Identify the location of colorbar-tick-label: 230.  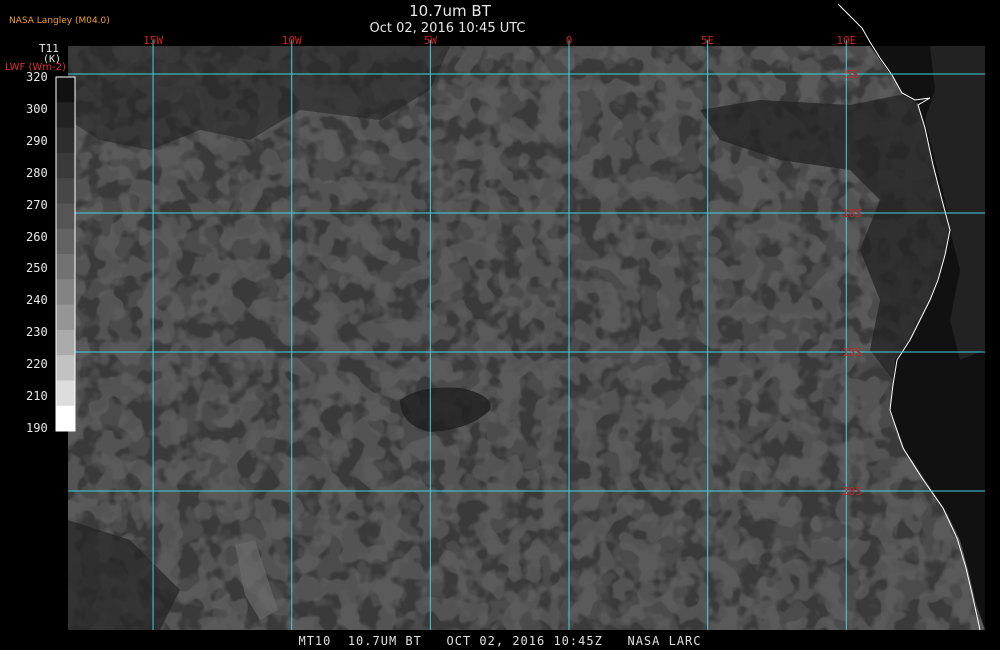
(37, 332).